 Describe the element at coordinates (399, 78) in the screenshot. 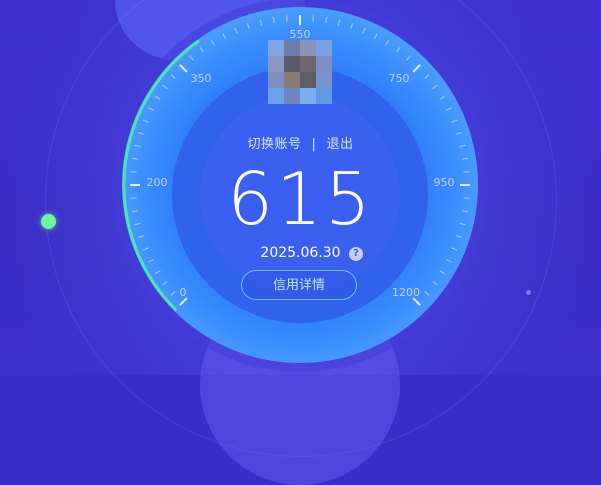

I see `tick-label-750: 750` at that location.